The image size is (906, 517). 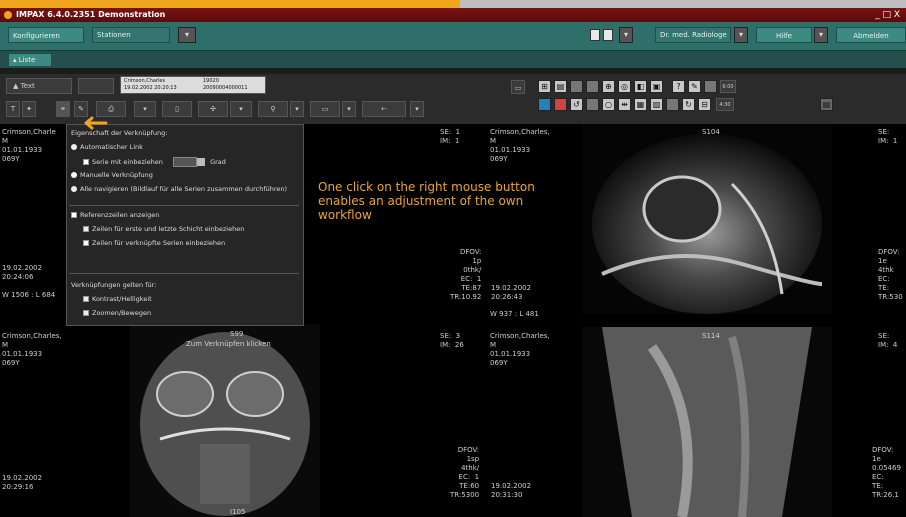 I want to click on show-ref-lines-checkbox, so click(x=74, y=215).